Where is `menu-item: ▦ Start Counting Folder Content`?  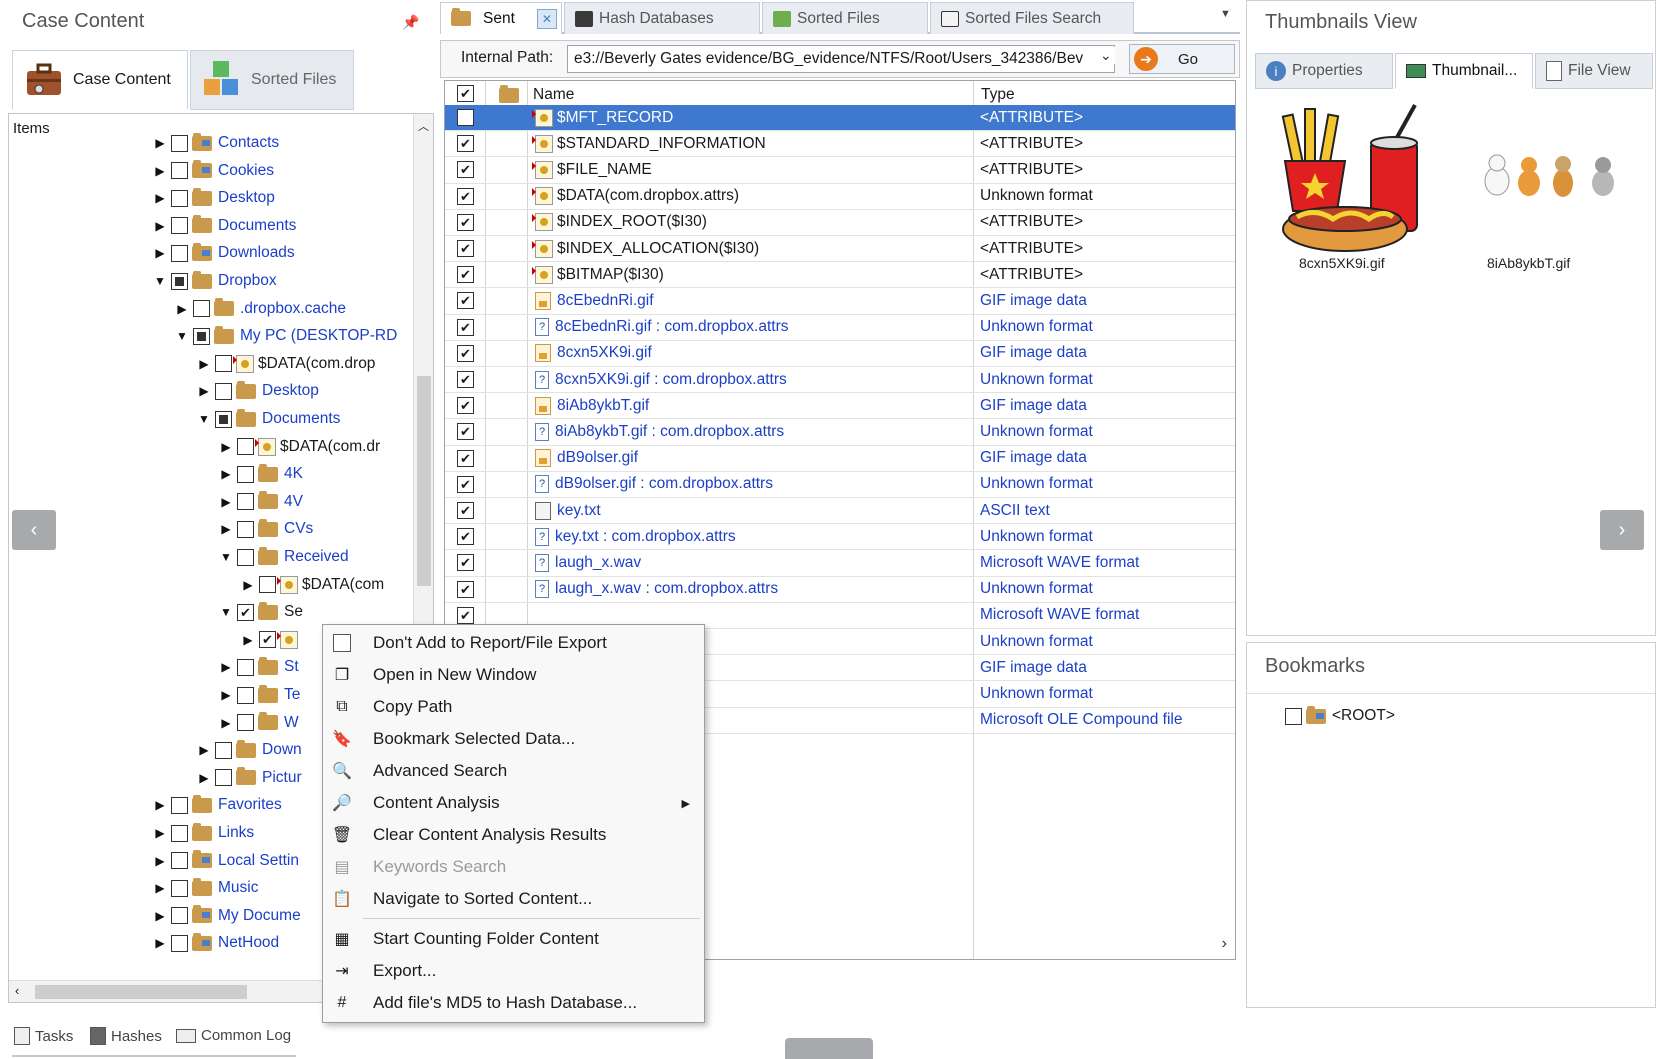 menu-item: ▦ Start Counting Folder Content is located at coordinates (513, 939).